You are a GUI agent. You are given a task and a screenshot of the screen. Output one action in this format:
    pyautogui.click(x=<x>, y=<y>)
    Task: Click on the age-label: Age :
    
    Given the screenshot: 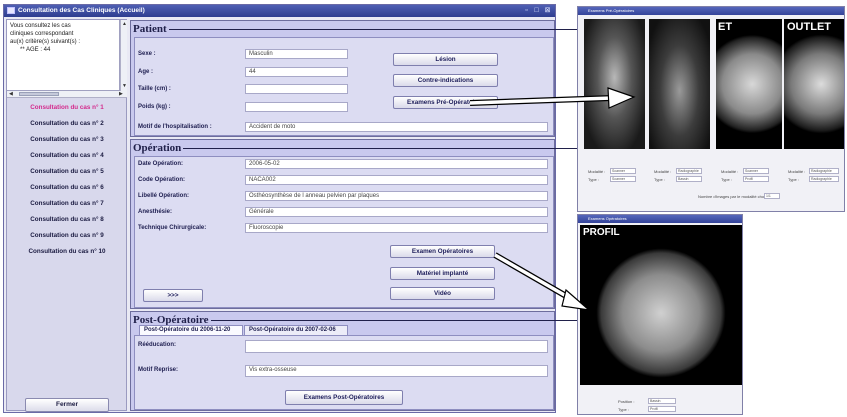 What is the action you would take?
    pyautogui.click(x=145, y=72)
    